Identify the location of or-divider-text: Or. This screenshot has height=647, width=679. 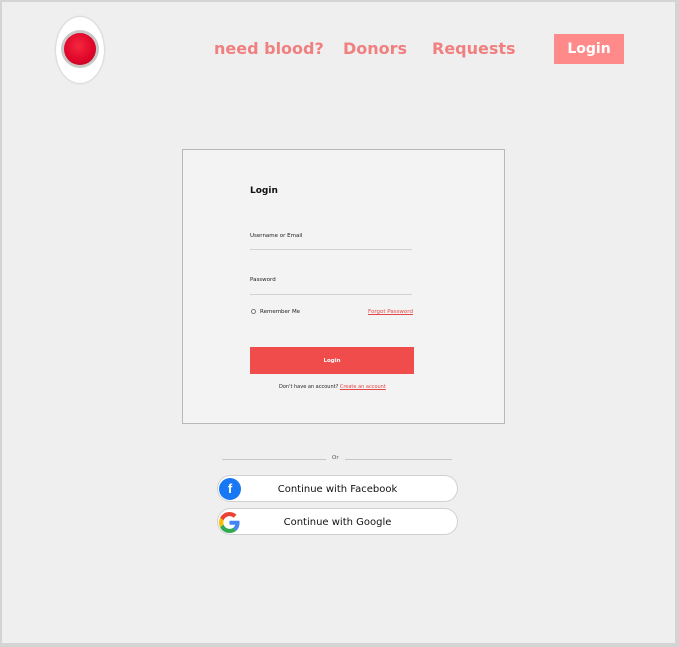
(335, 458).